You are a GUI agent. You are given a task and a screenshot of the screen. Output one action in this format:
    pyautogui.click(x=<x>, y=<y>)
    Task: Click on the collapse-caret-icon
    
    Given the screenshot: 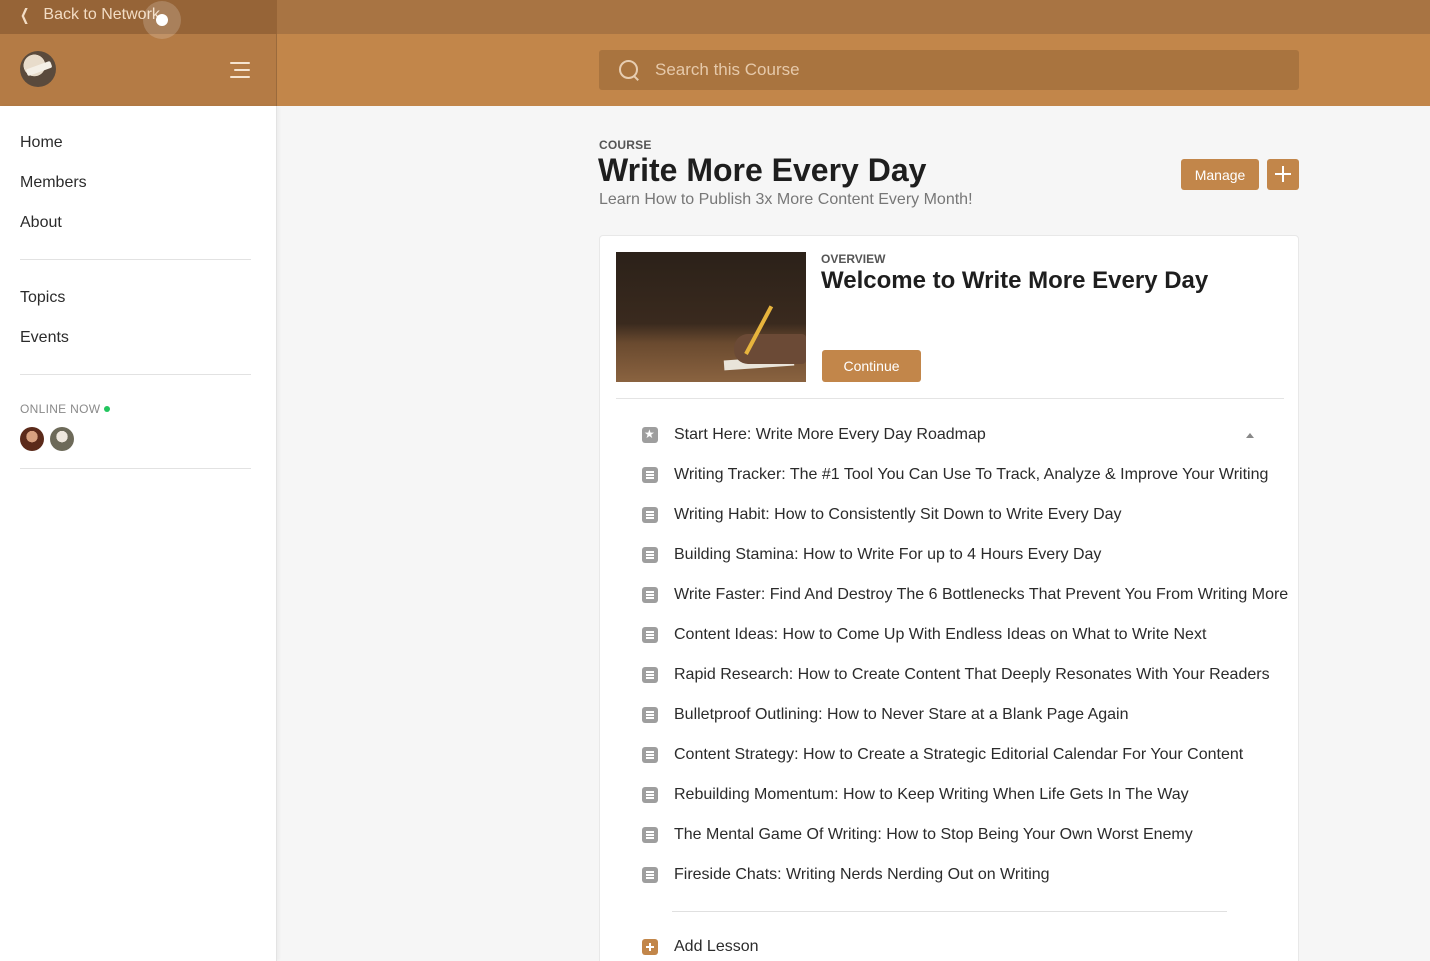 What is the action you would take?
    pyautogui.click(x=1250, y=435)
    